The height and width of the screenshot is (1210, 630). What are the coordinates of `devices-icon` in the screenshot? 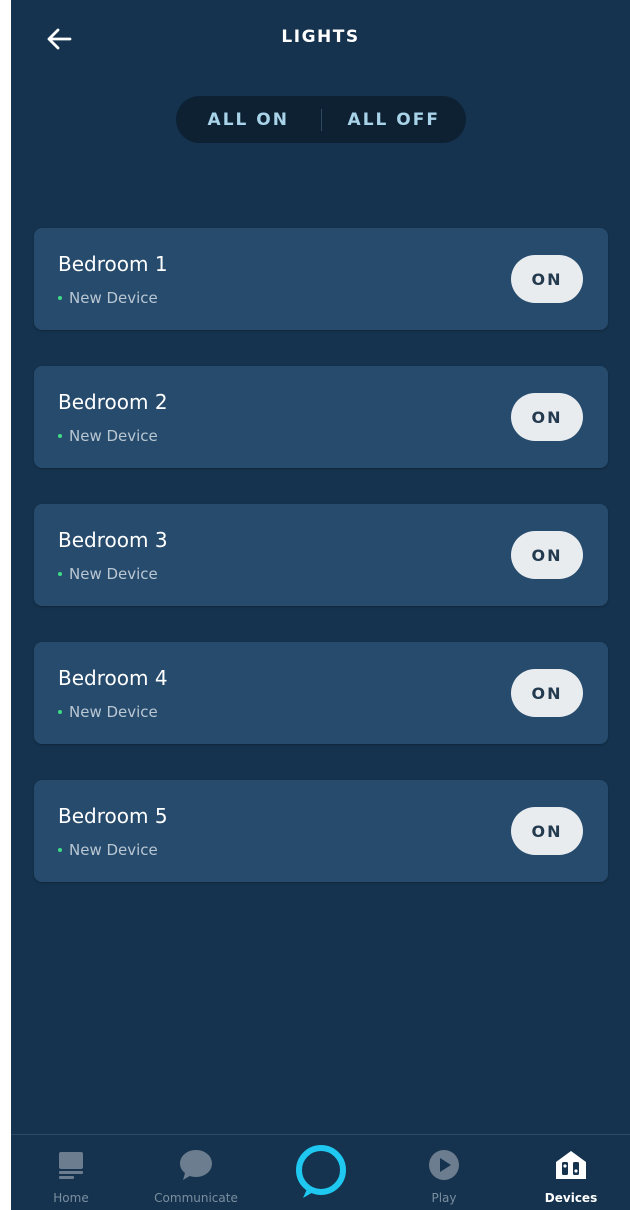 It's located at (571, 1165).